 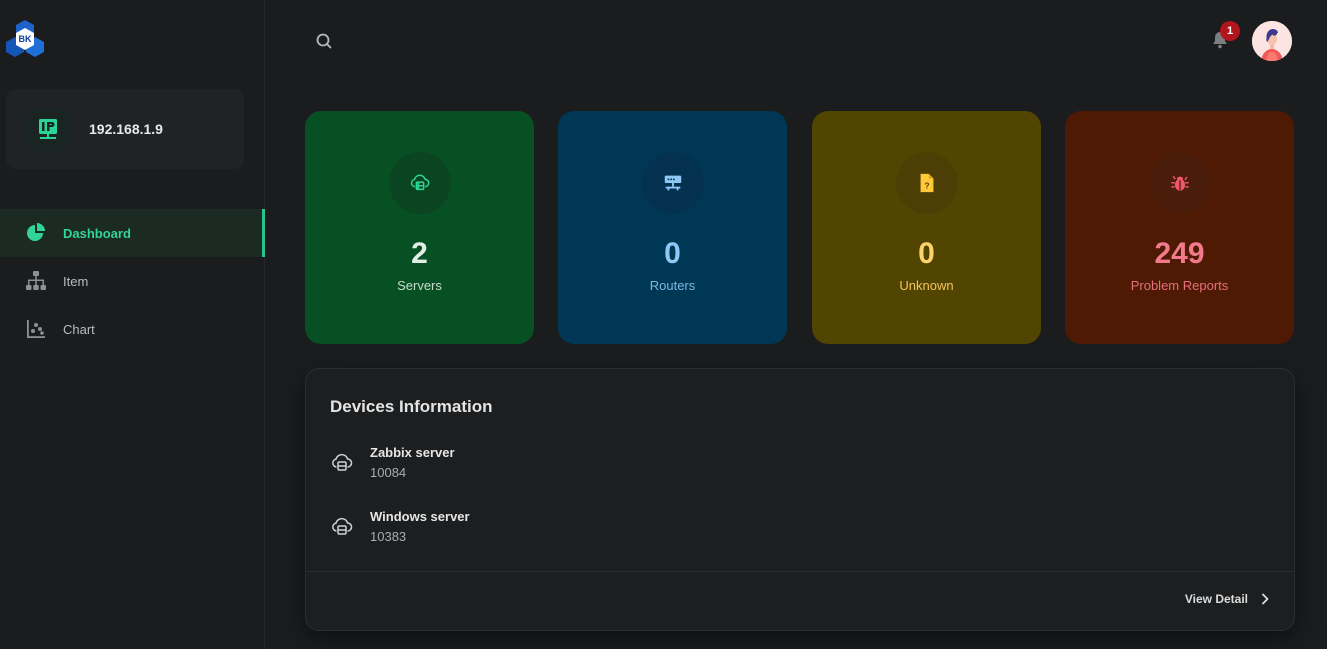 I want to click on device-name: Windows server, so click(x=420, y=516).